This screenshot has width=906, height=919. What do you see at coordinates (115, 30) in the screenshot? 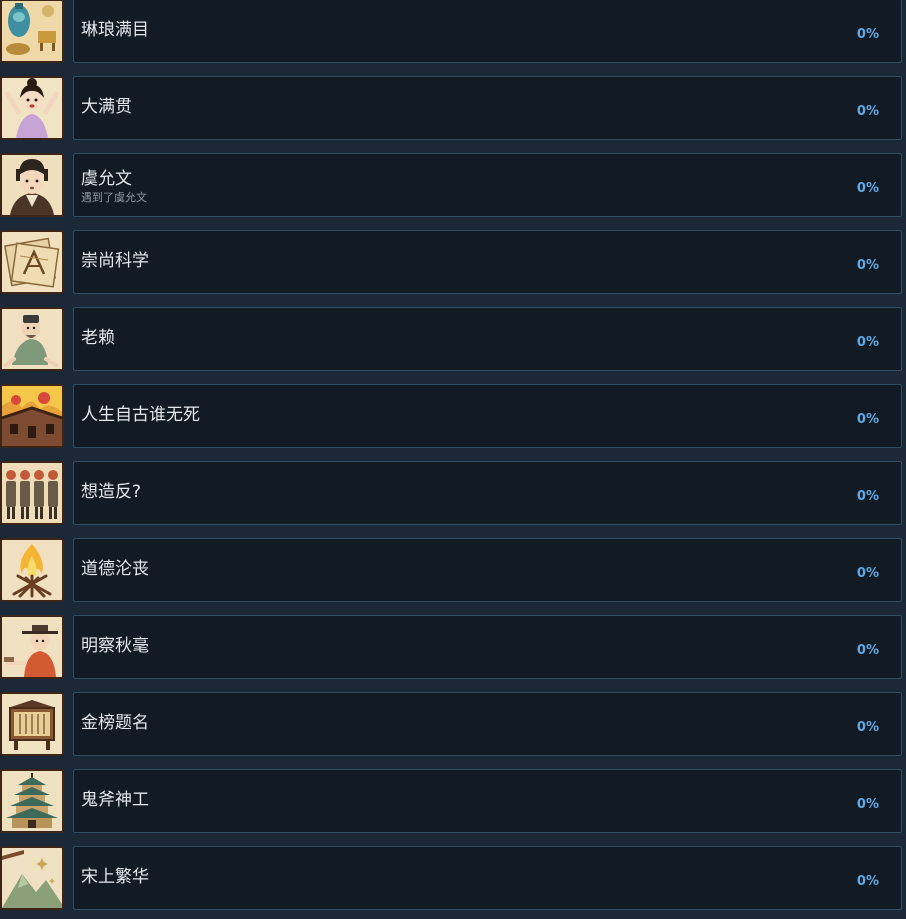
I see `achievement-title: 琳琅满目` at bounding box center [115, 30].